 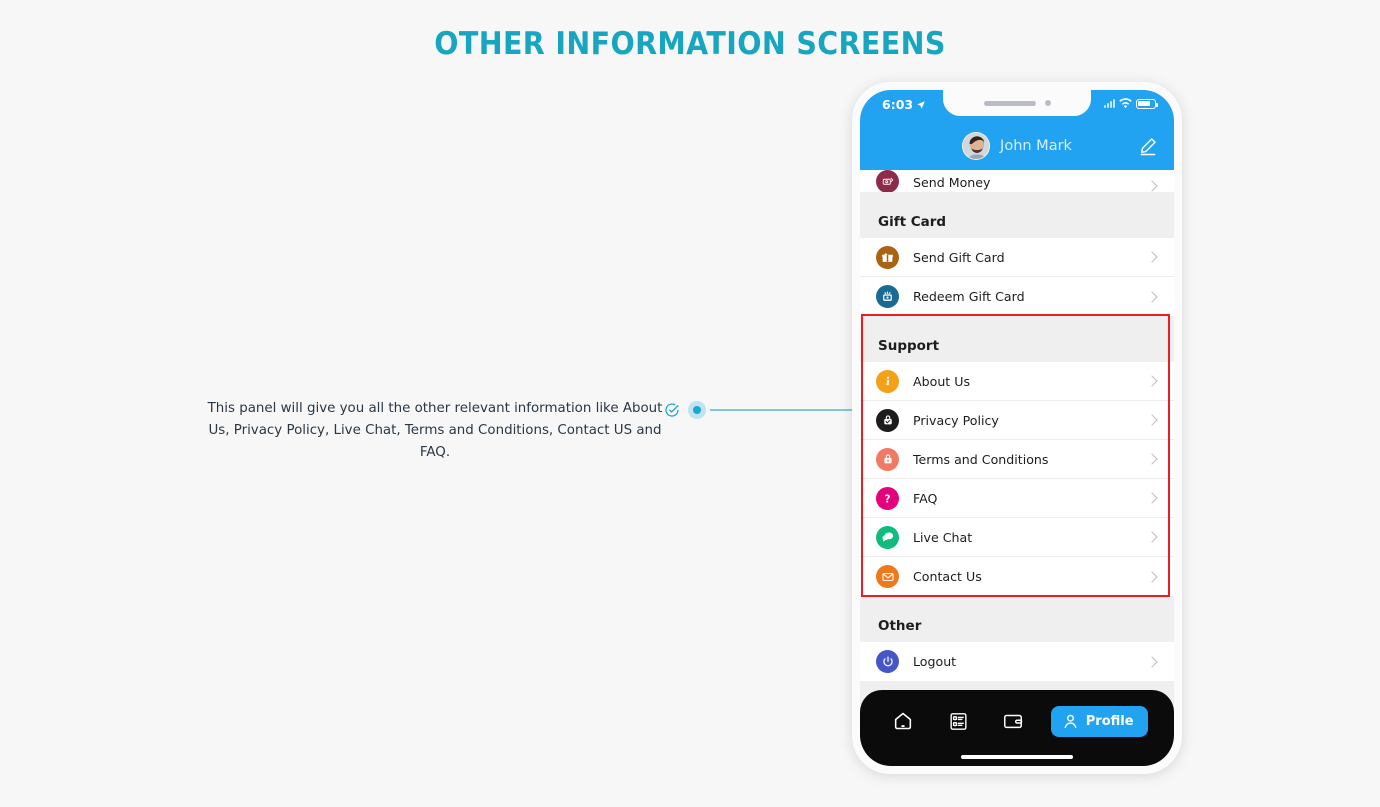 I want to click on list-item: Send Money, so click(x=1017, y=181).